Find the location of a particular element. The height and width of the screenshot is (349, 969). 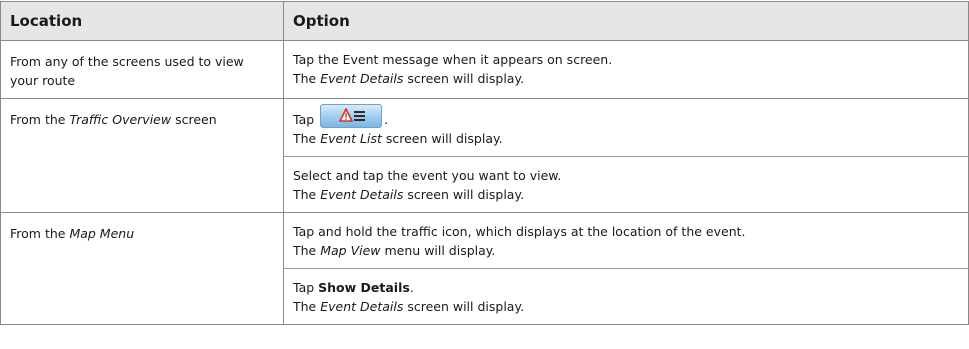

table-header-row: Location Option is located at coordinates (484, 21).